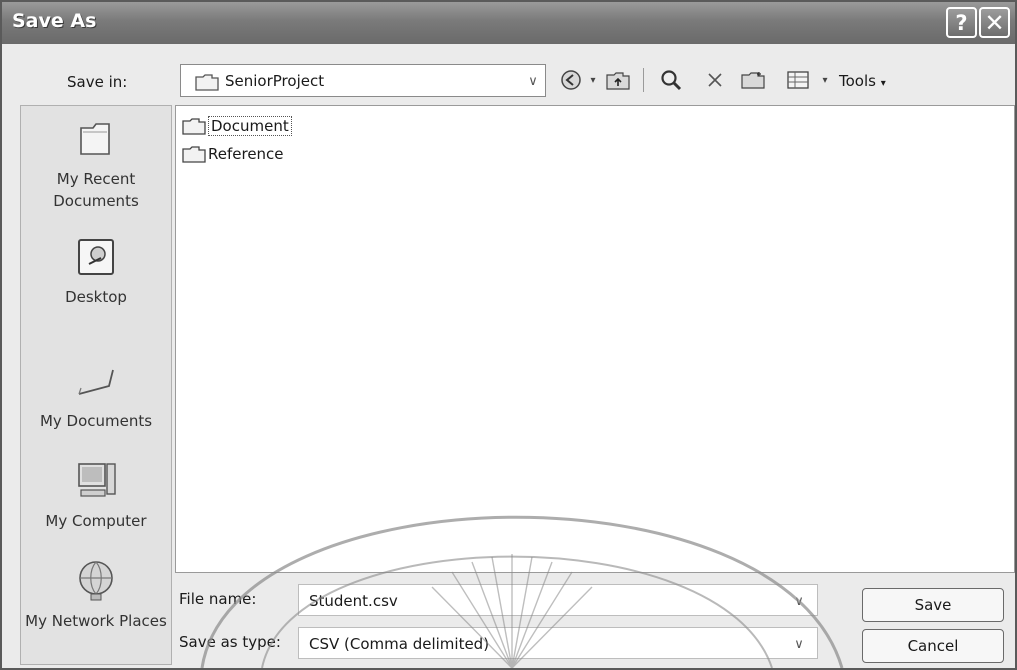 This screenshot has height=670, width=1017. I want to click on place-label: My Computer, so click(96, 521).